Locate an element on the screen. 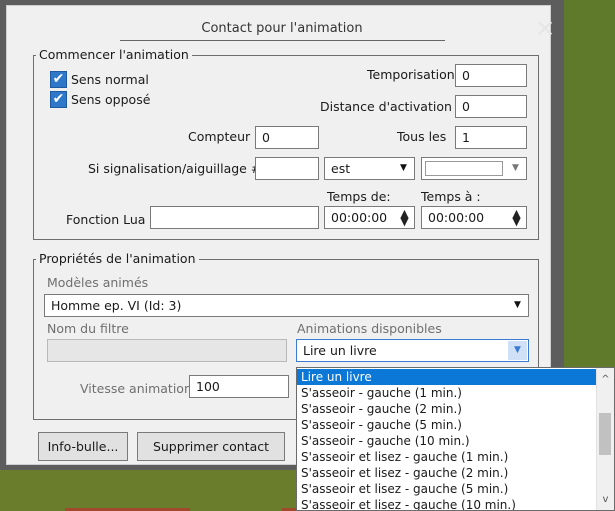 The image size is (615, 511). distance-label: Distance d'activation is located at coordinates (386, 106).